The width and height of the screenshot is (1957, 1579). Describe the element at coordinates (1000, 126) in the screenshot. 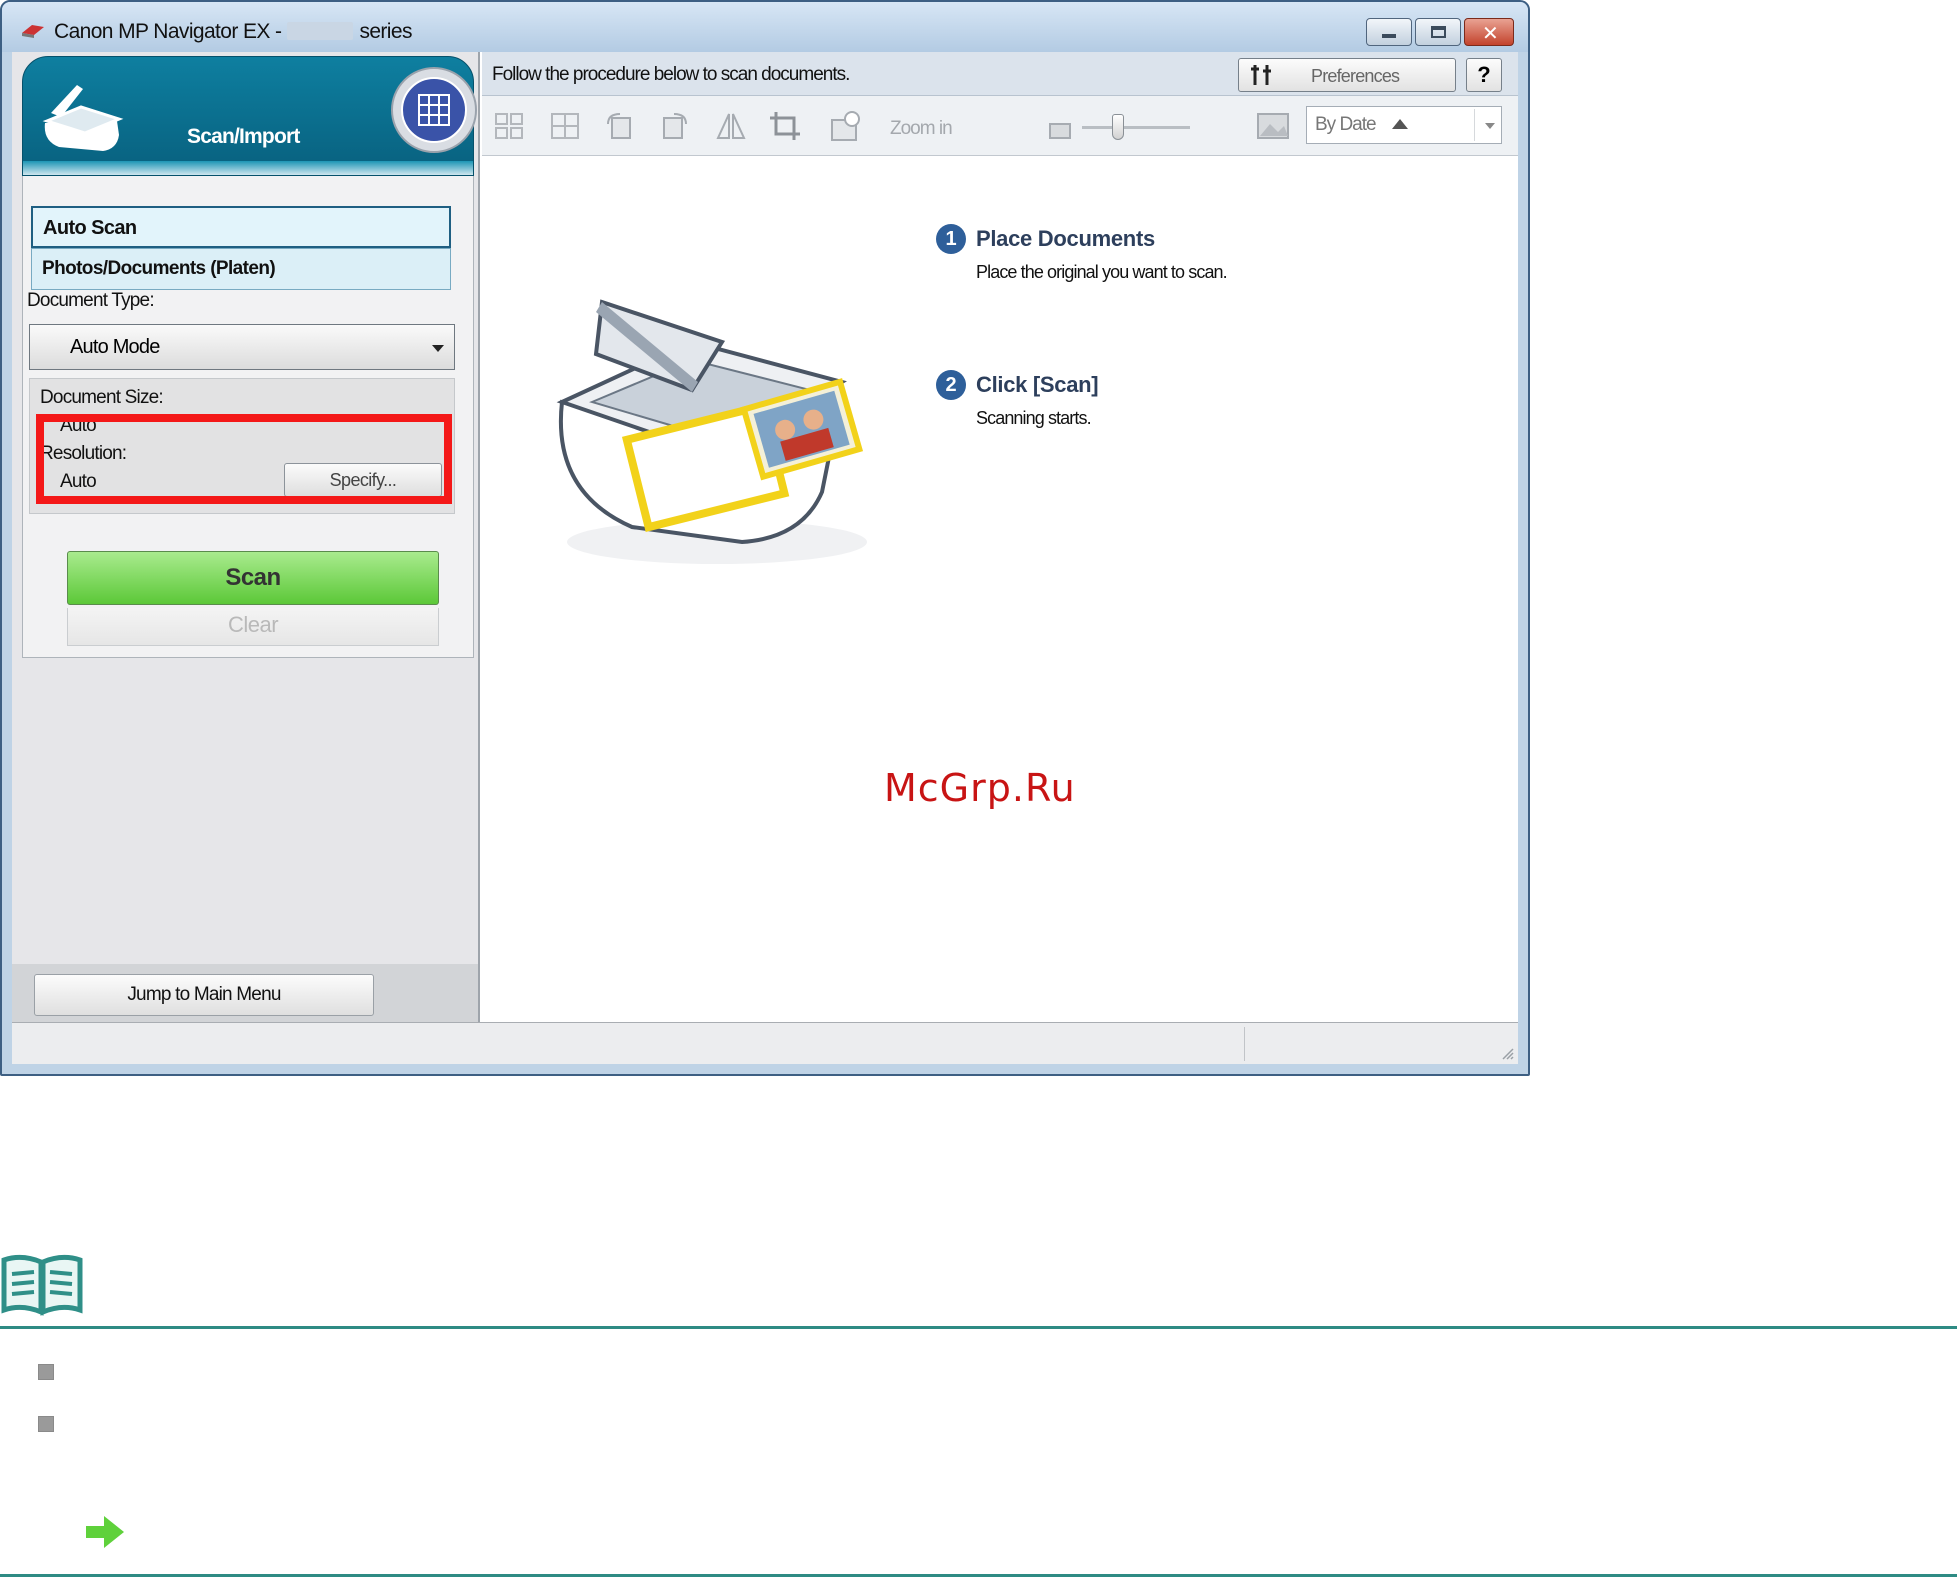

I see `toolbar: Zoom in By Date` at that location.